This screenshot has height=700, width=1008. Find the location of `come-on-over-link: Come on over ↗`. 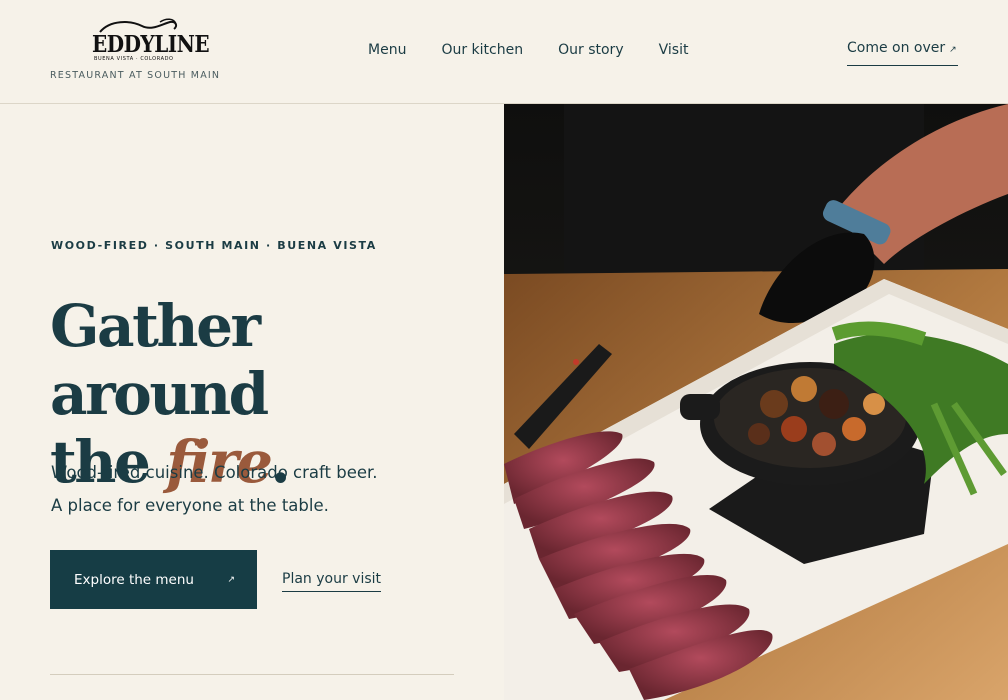

come-on-over-link: Come on over ↗ is located at coordinates (902, 53).